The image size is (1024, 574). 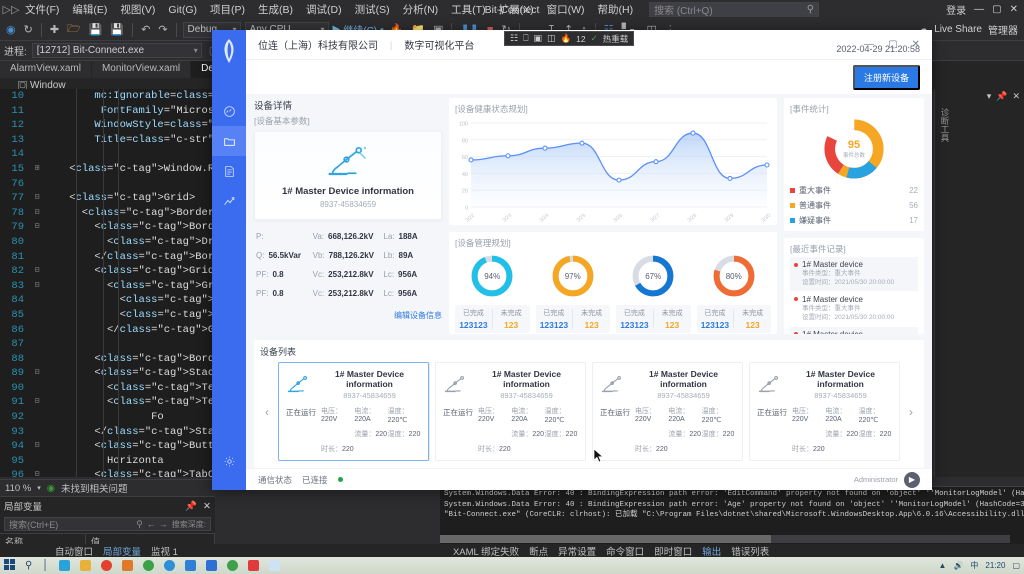 What do you see at coordinates (348, 315) in the screenshot?
I see `edit-device-link: 编辑设备信息` at bounding box center [348, 315].